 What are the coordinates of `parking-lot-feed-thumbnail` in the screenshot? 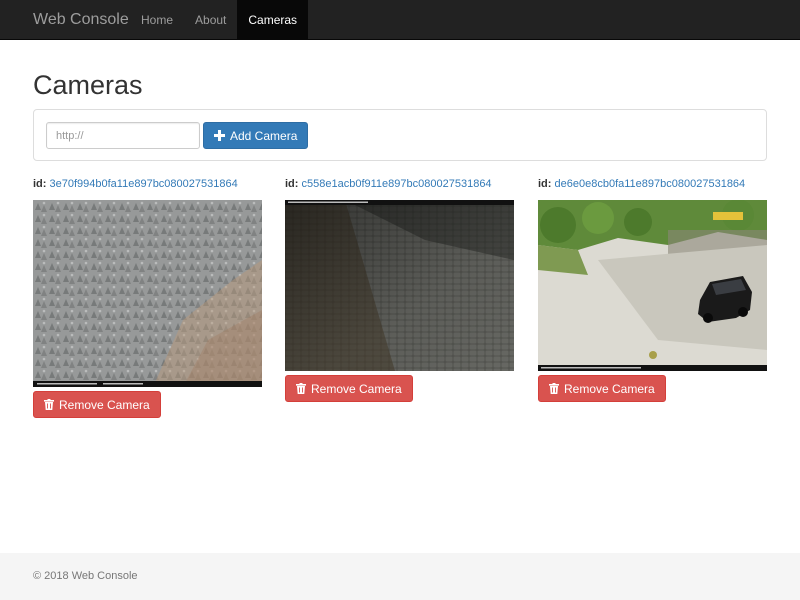 It's located at (652, 285).